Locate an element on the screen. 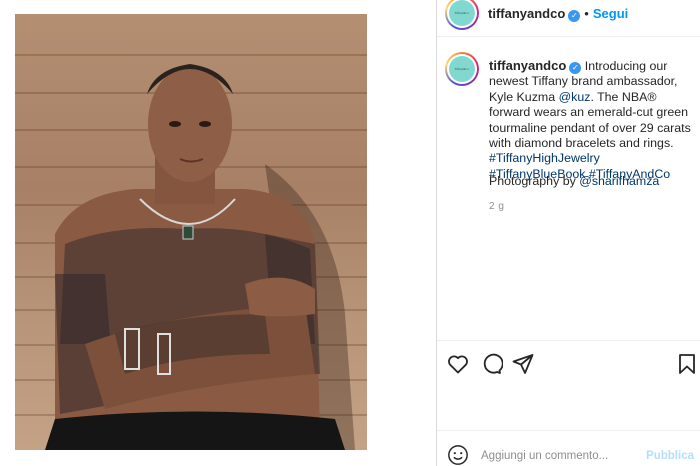  comment-icon is located at coordinates (491, 364).